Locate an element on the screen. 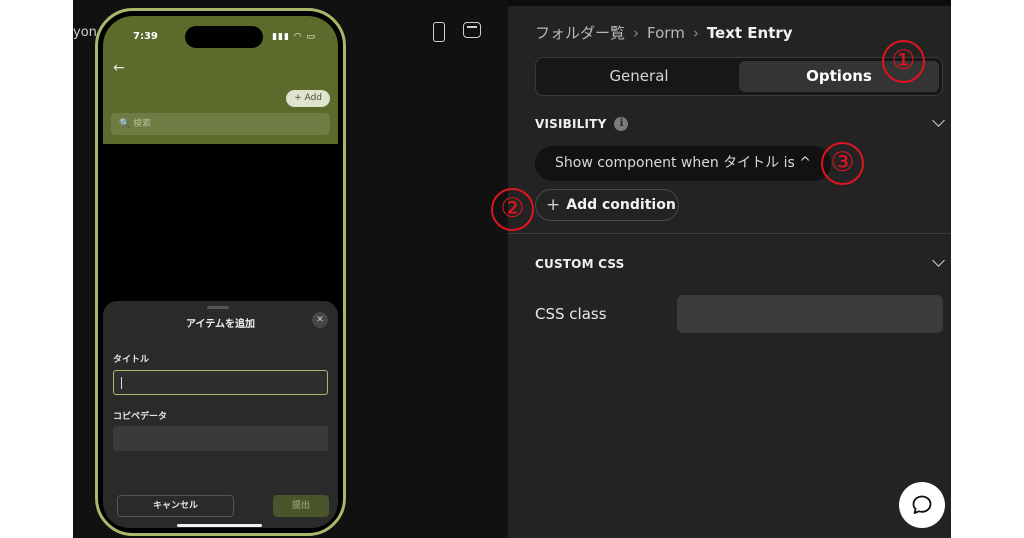 The width and height of the screenshot is (1024, 538). chat-bubble-icon is located at coordinates (922, 504).